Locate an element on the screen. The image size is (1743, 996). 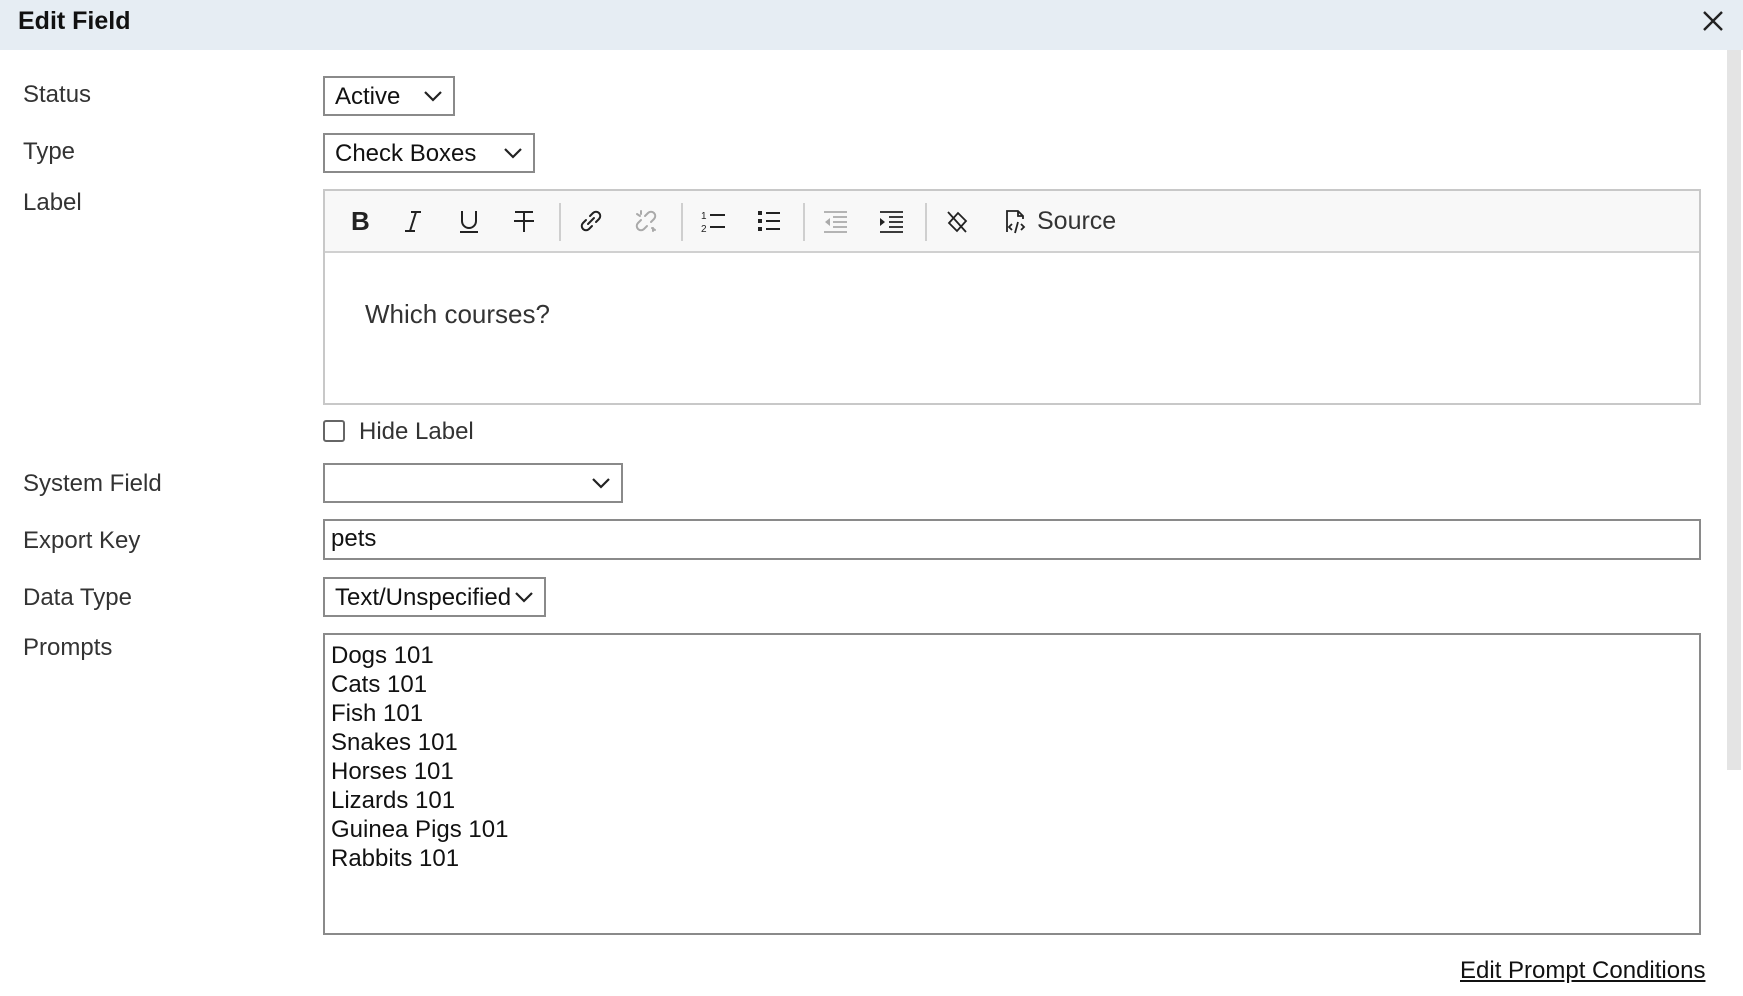
label-label: Label is located at coordinates (52, 202).